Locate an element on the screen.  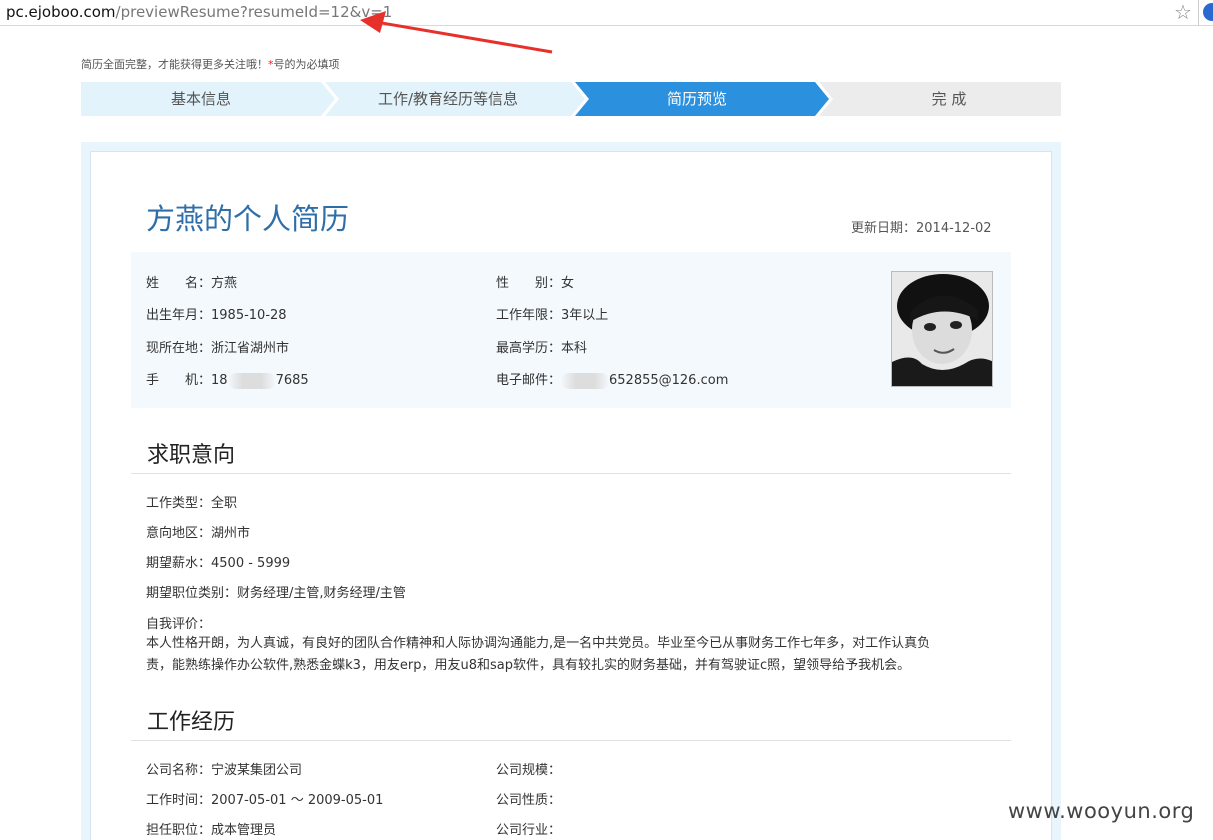
section-work-history: 工作经历 is located at coordinates (191, 722).